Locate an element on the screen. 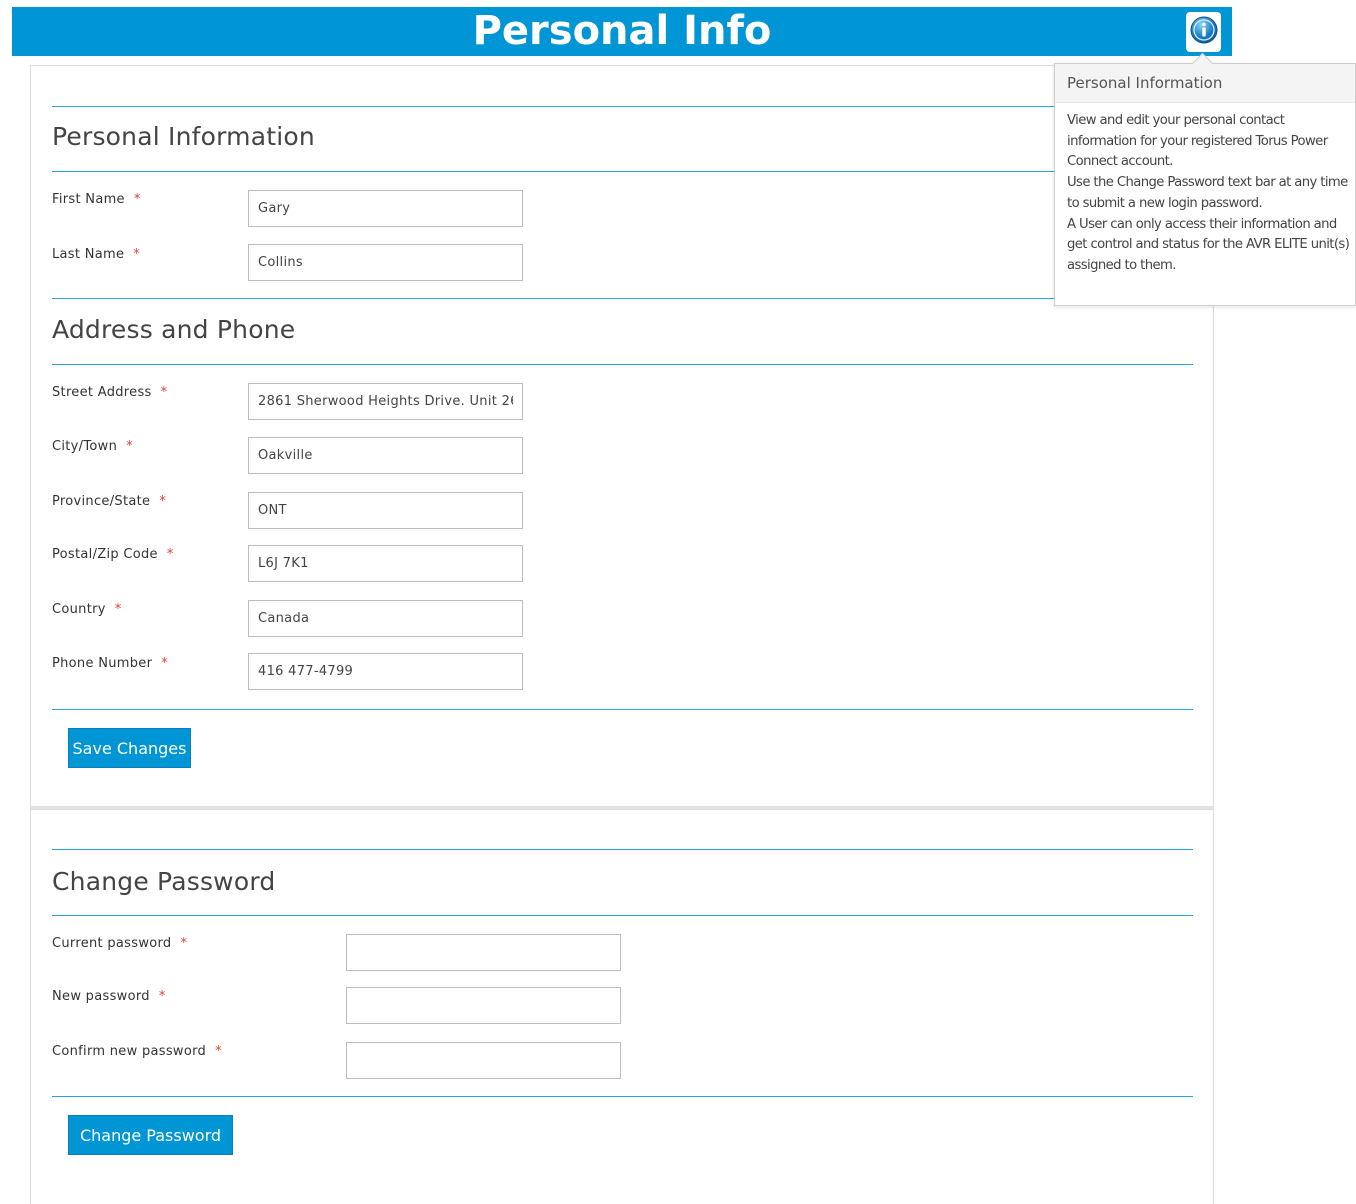 The width and height of the screenshot is (1356, 1204). confirm-password-field is located at coordinates (483, 1060).